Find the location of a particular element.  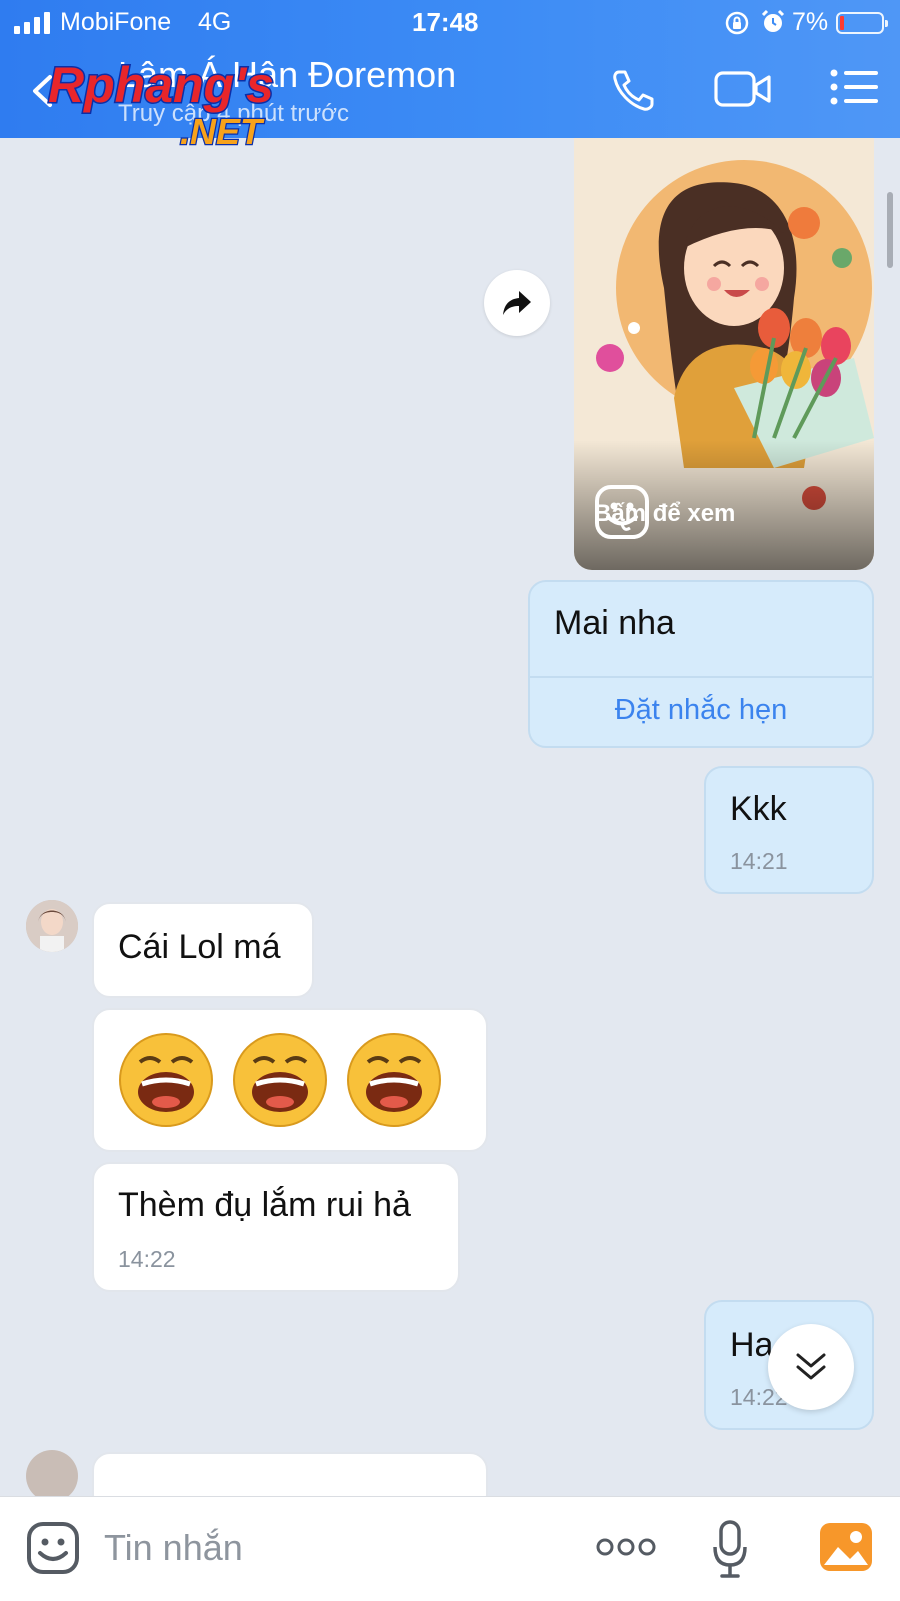

incoming-message: Cái Lol má is located at coordinates (203, 950).